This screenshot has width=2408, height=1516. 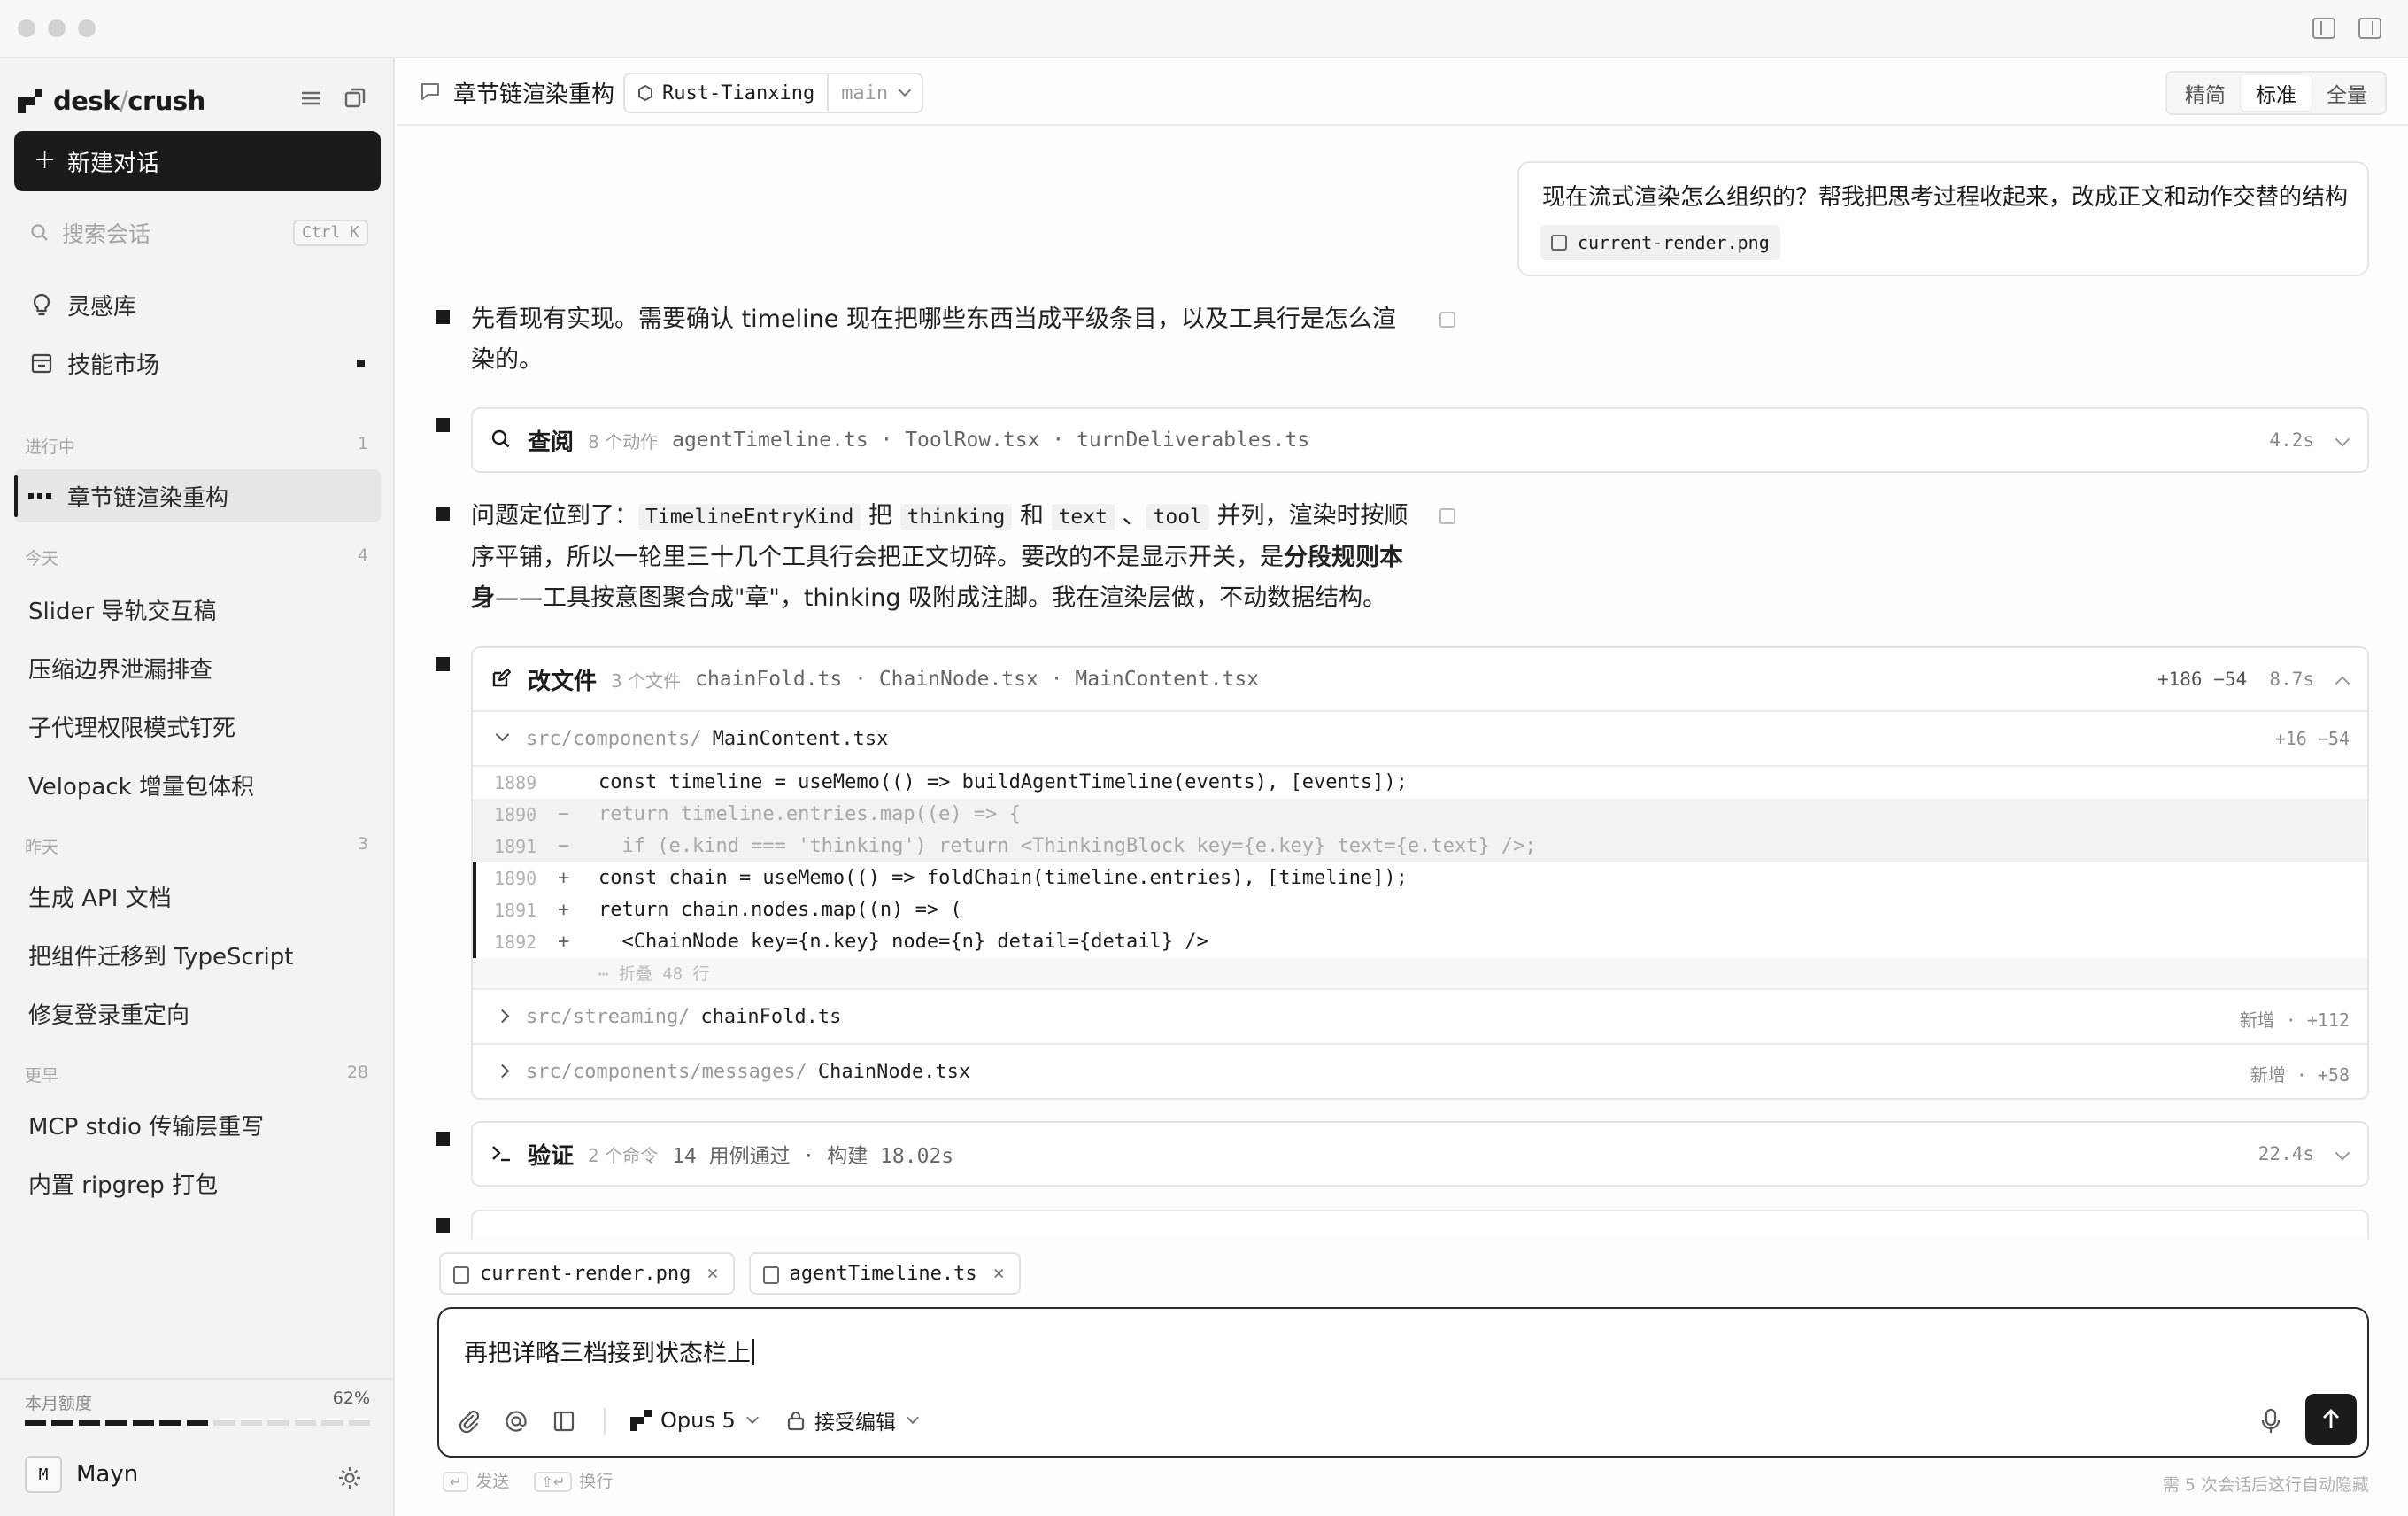 I want to click on message-input: 再把详略三档接到状态栏上, so click(x=609, y=1351).